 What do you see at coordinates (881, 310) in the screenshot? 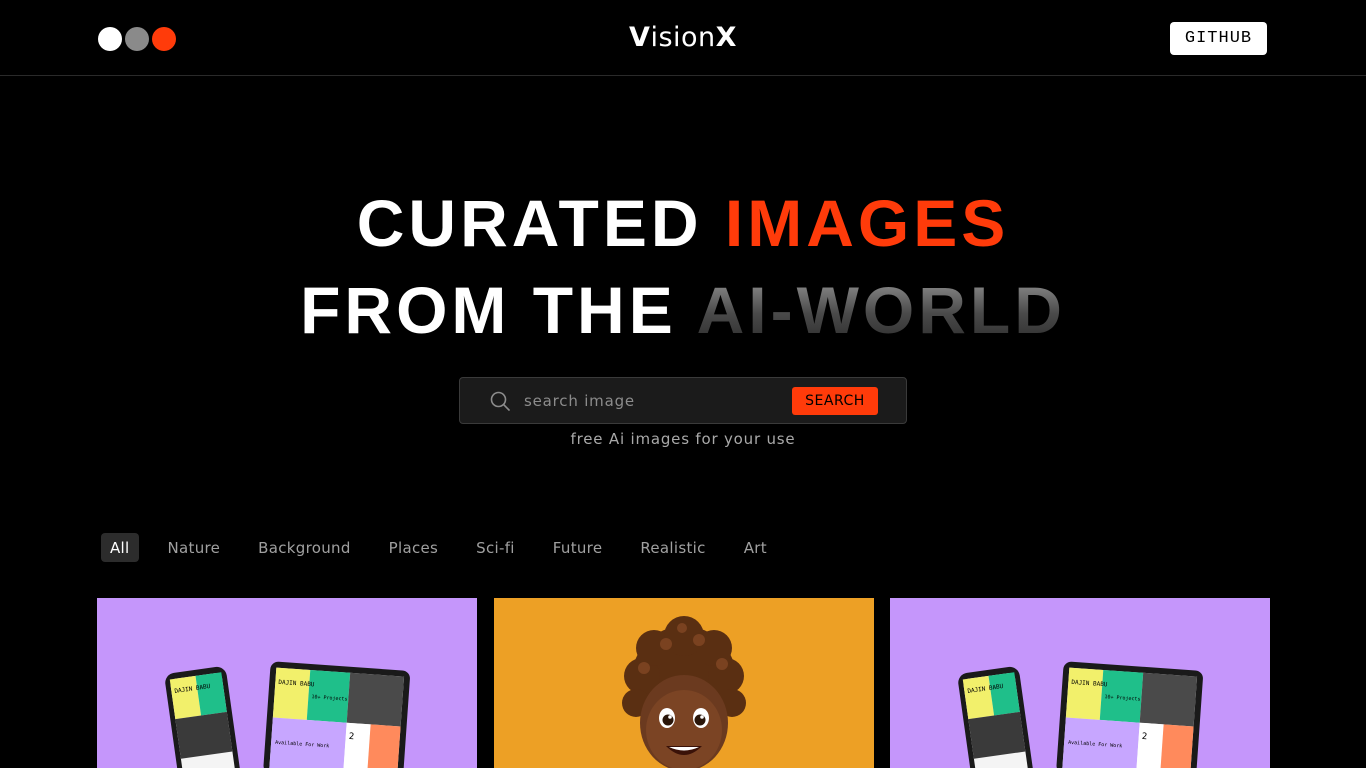
I see `hero-word-ai-world: AI-WORLD` at bounding box center [881, 310].